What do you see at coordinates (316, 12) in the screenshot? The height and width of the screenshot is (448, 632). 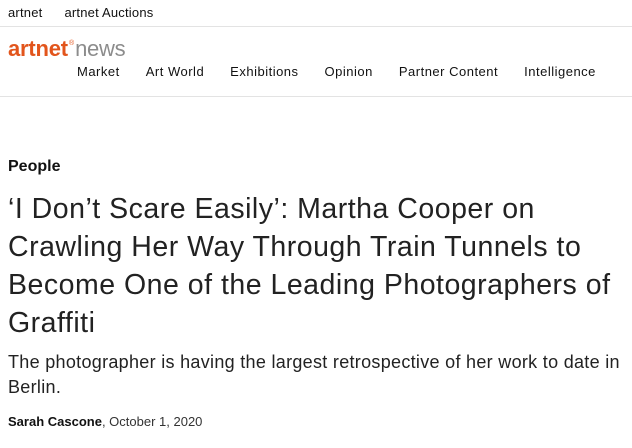 I see `top-utility-bar: artnet artnet Auctions` at bounding box center [316, 12].